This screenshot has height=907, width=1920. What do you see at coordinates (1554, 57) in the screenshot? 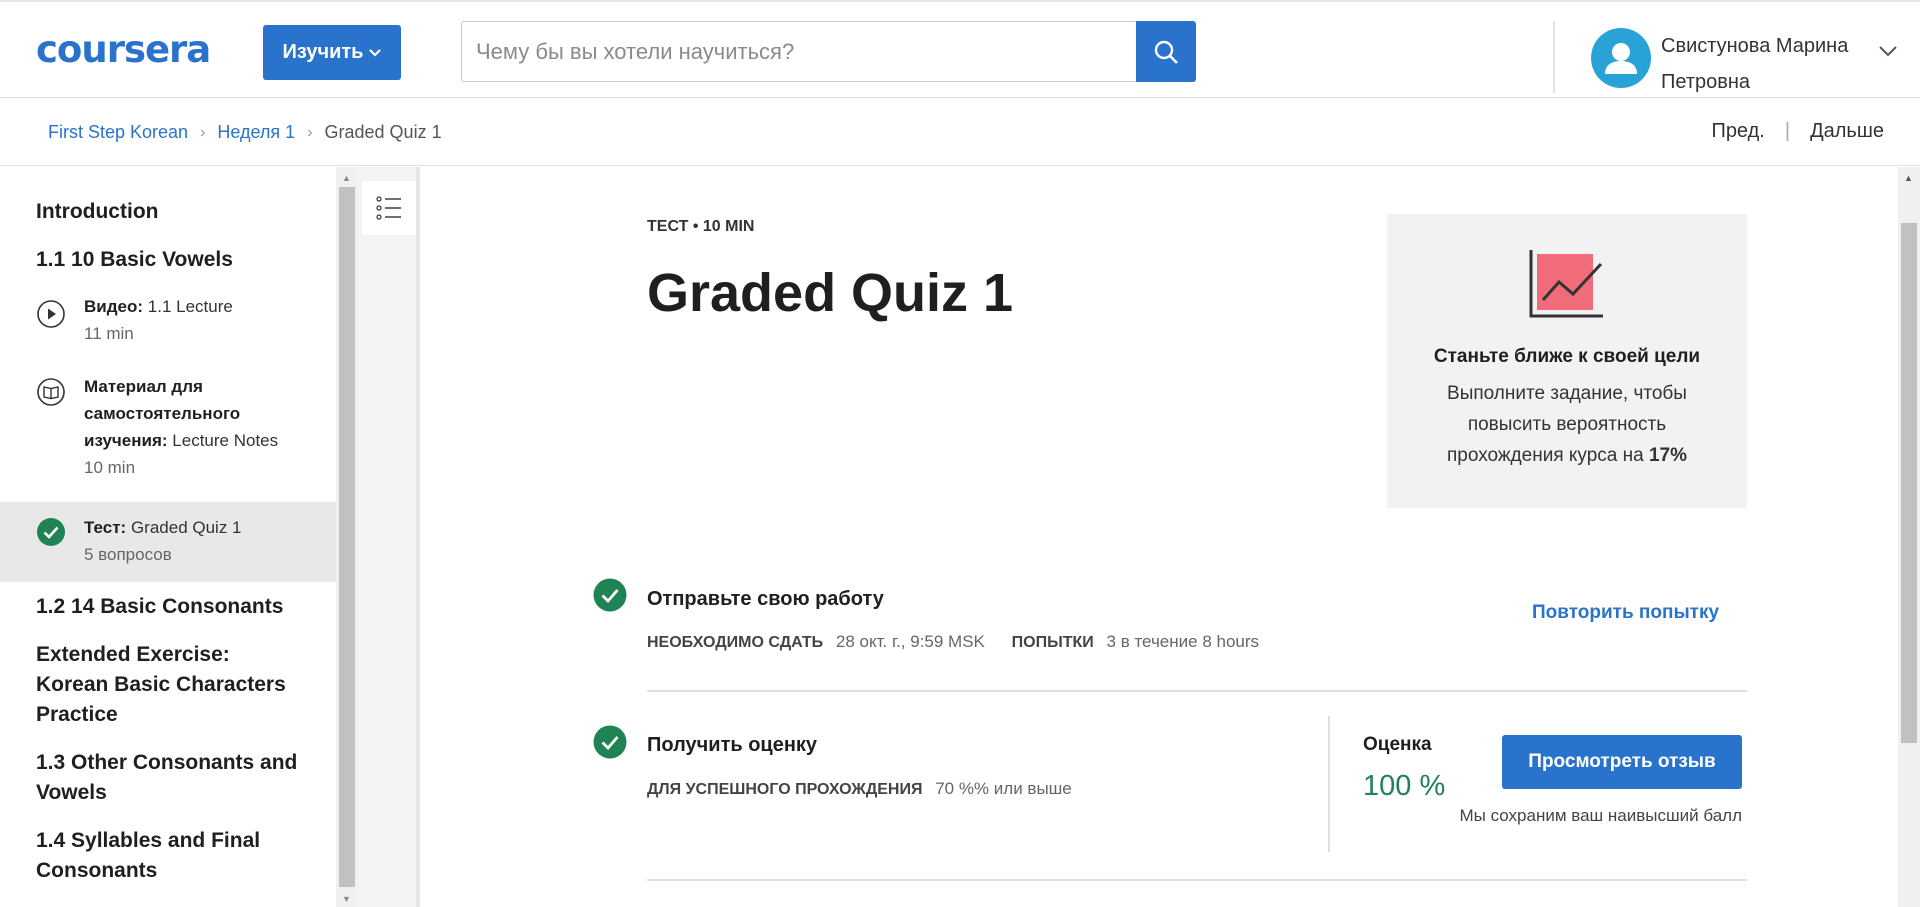
I see `header-divider` at bounding box center [1554, 57].